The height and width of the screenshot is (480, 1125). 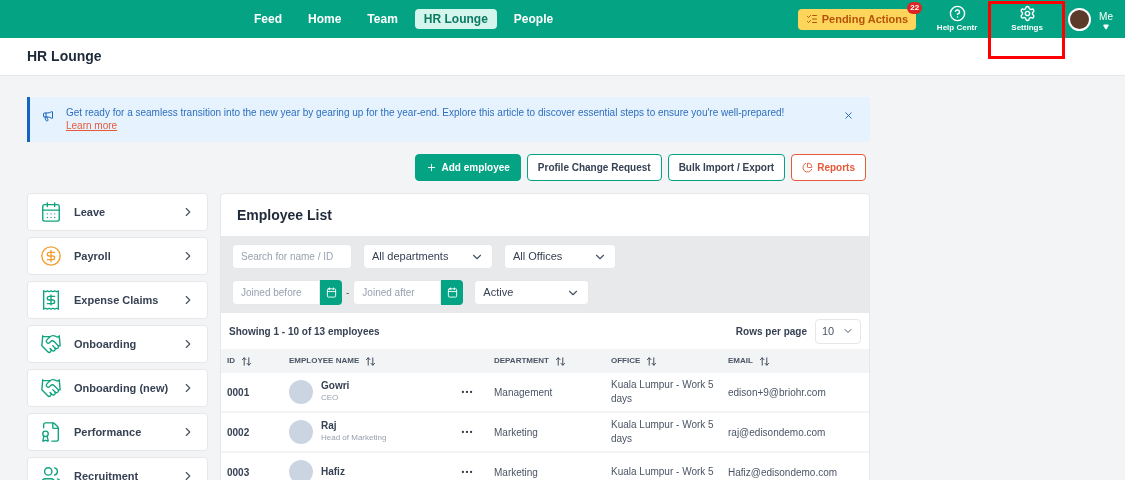 What do you see at coordinates (560, 256) in the screenshot?
I see `dropdown: All Offices` at bounding box center [560, 256].